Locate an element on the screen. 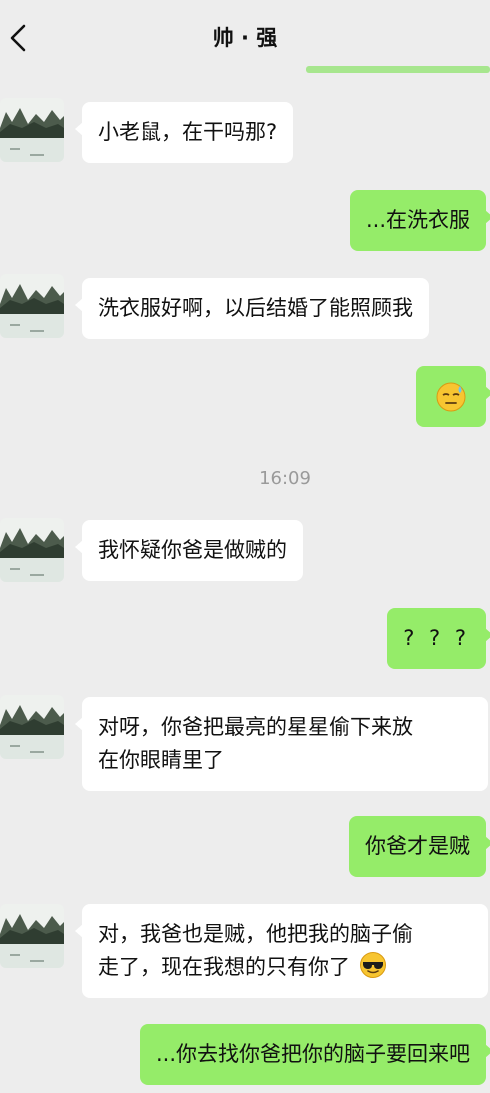  message-bubble-outgoing: ...你去找你爸把你的脑子要回来吧 is located at coordinates (314, 1054).